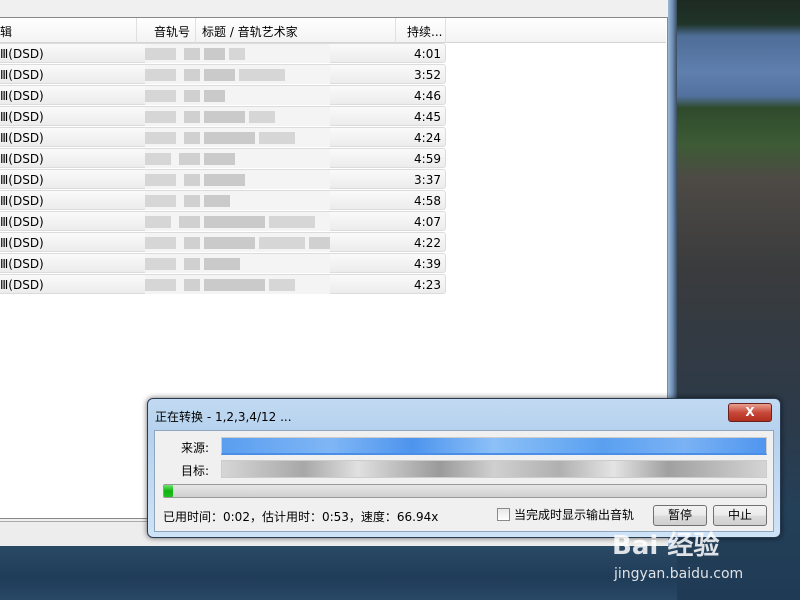 The image size is (800, 600). What do you see at coordinates (427, 159) in the screenshot?
I see `duration-cell: 4:59` at bounding box center [427, 159].